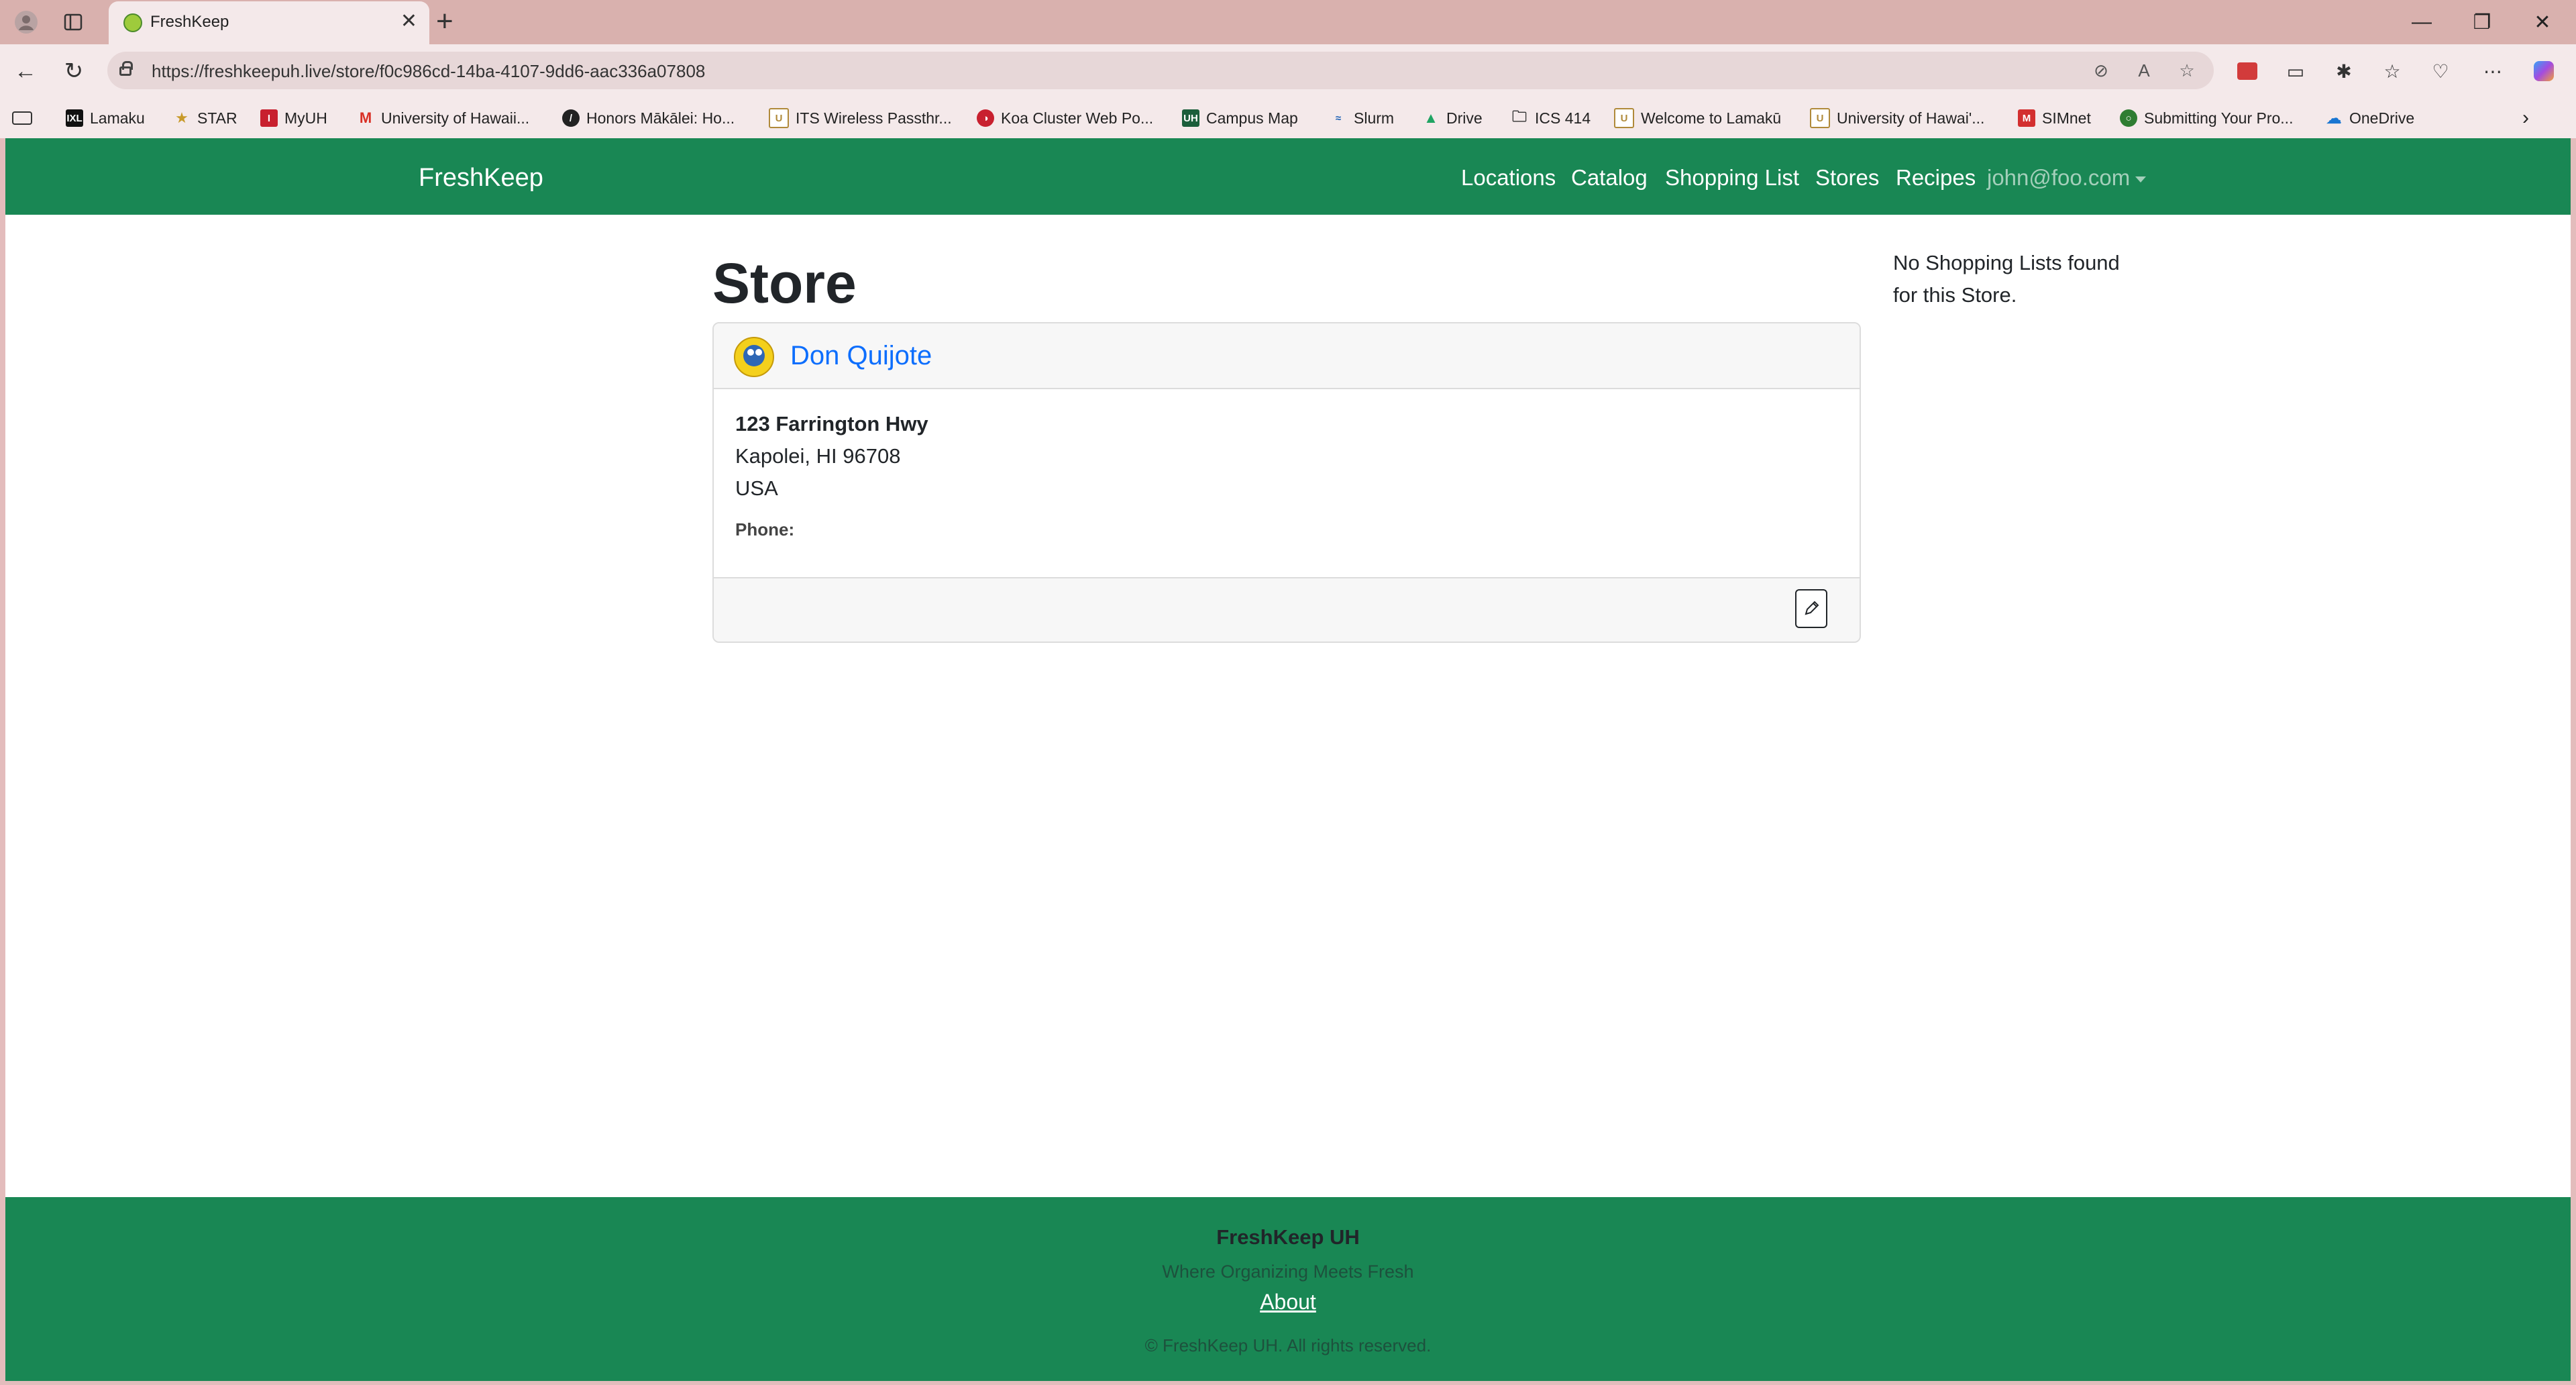 The image size is (2576, 1385). What do you see at coordinates (1609, 178) in the screenshot?
I see `nav-catalog: Catalog` at bounding box center [1609, 178].